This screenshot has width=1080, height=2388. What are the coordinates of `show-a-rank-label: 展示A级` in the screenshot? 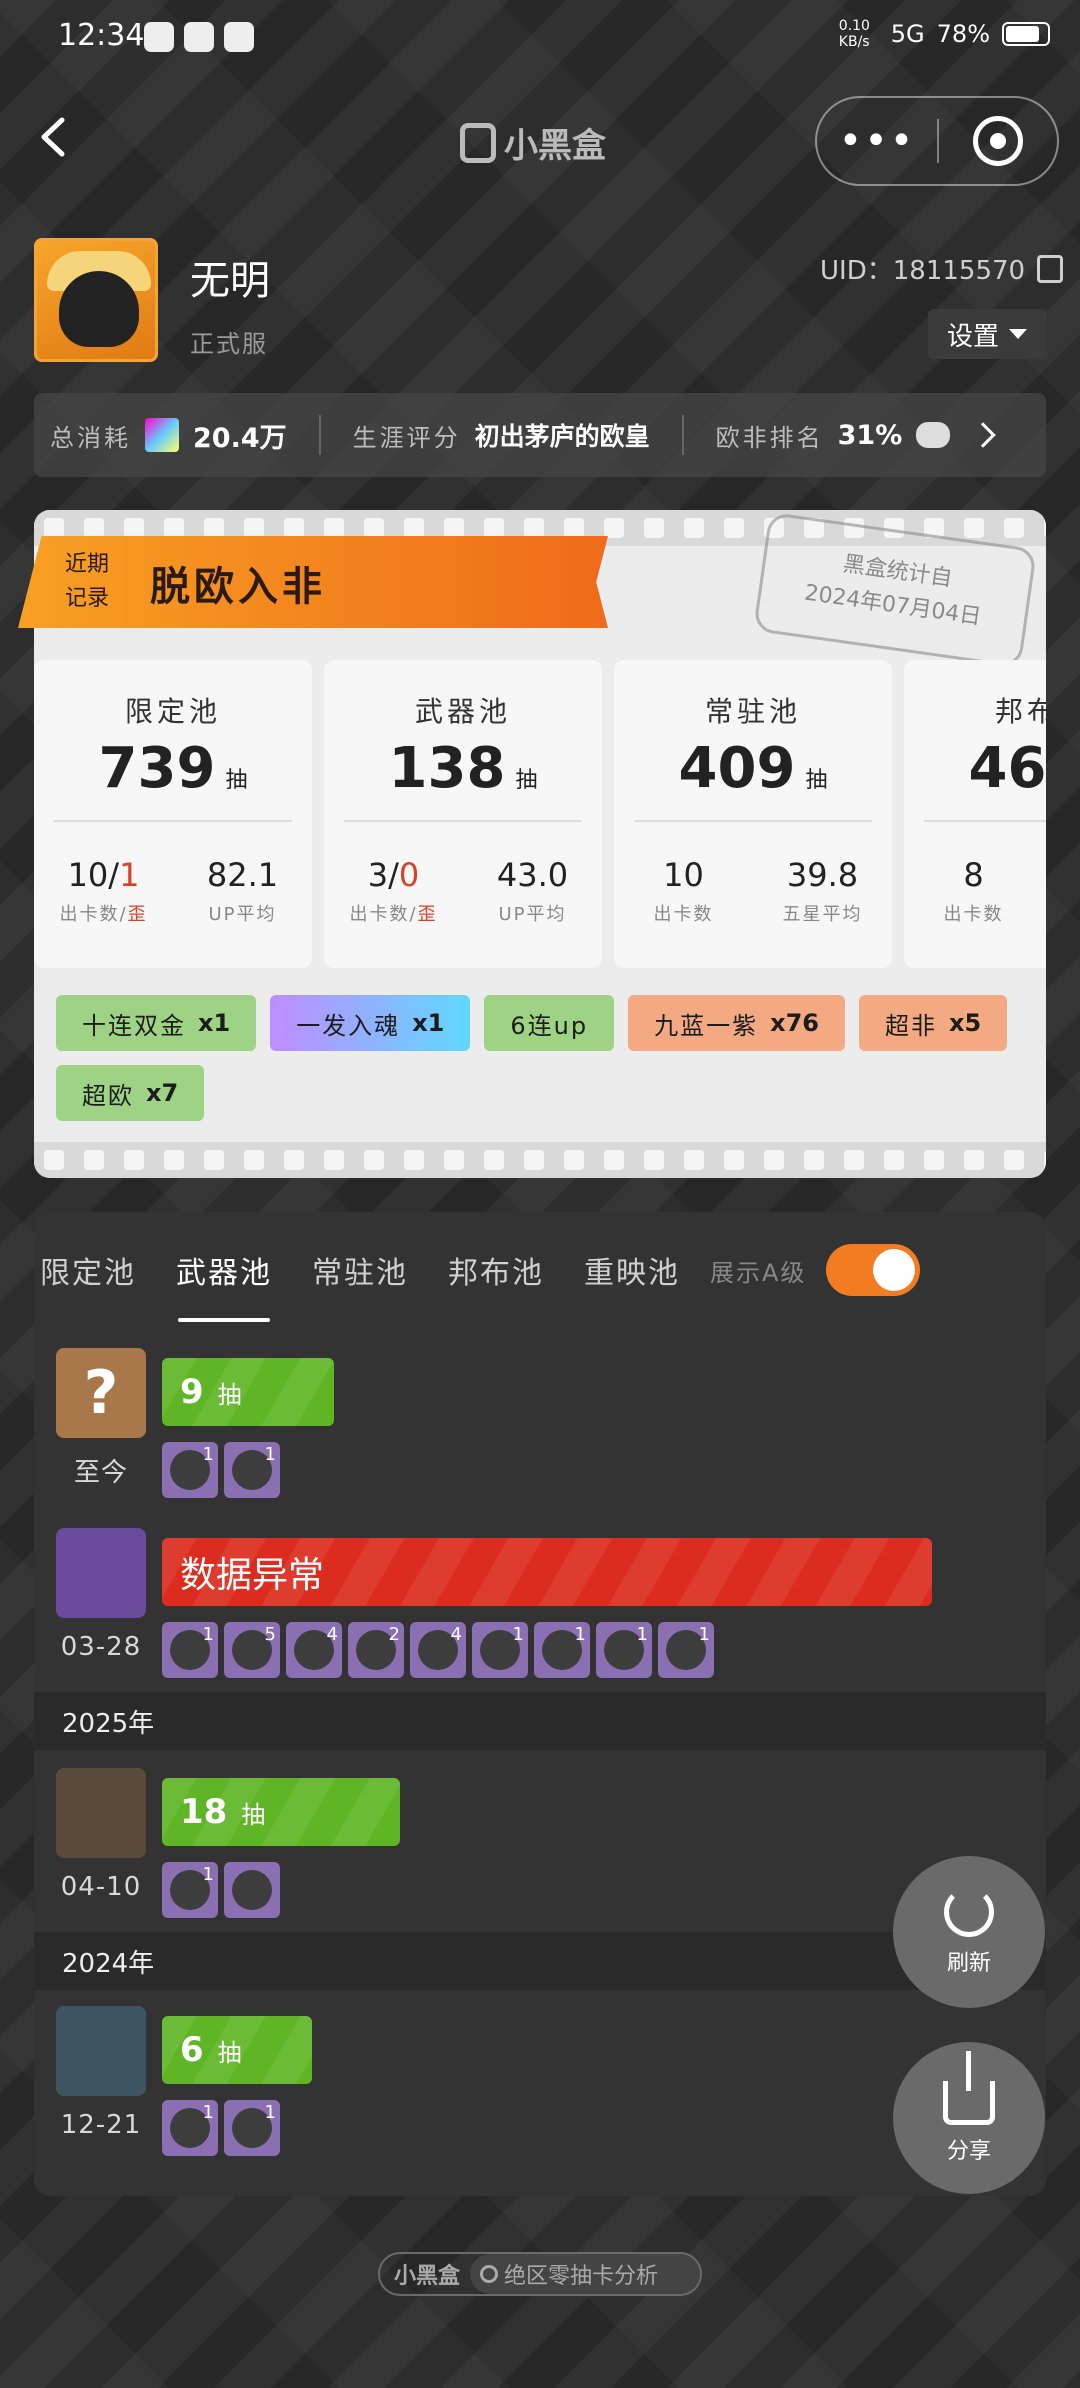 It's located at (758, 1272).